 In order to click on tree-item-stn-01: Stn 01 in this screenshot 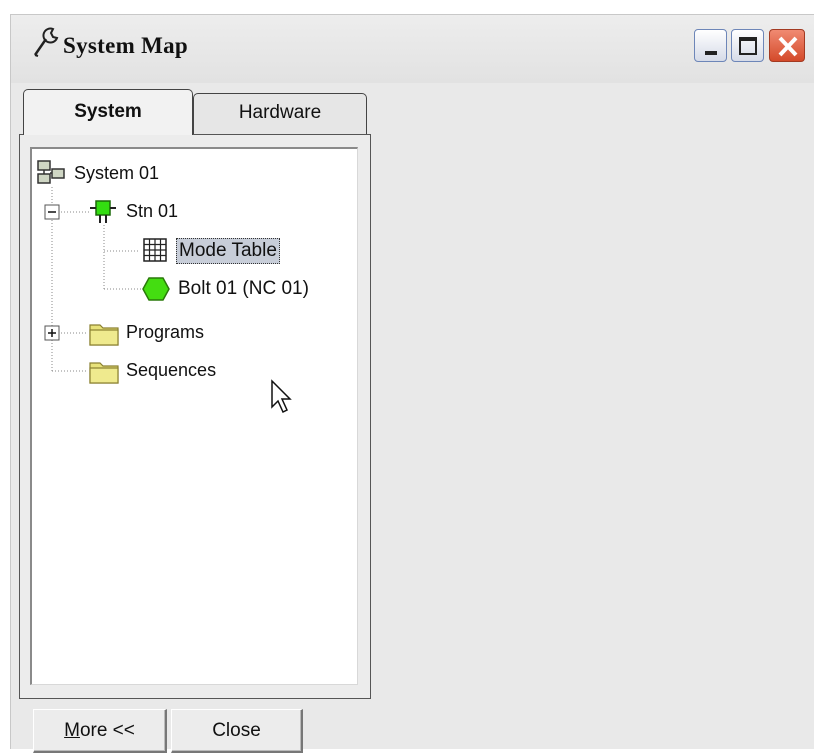, I will do `click(152, 211)`.